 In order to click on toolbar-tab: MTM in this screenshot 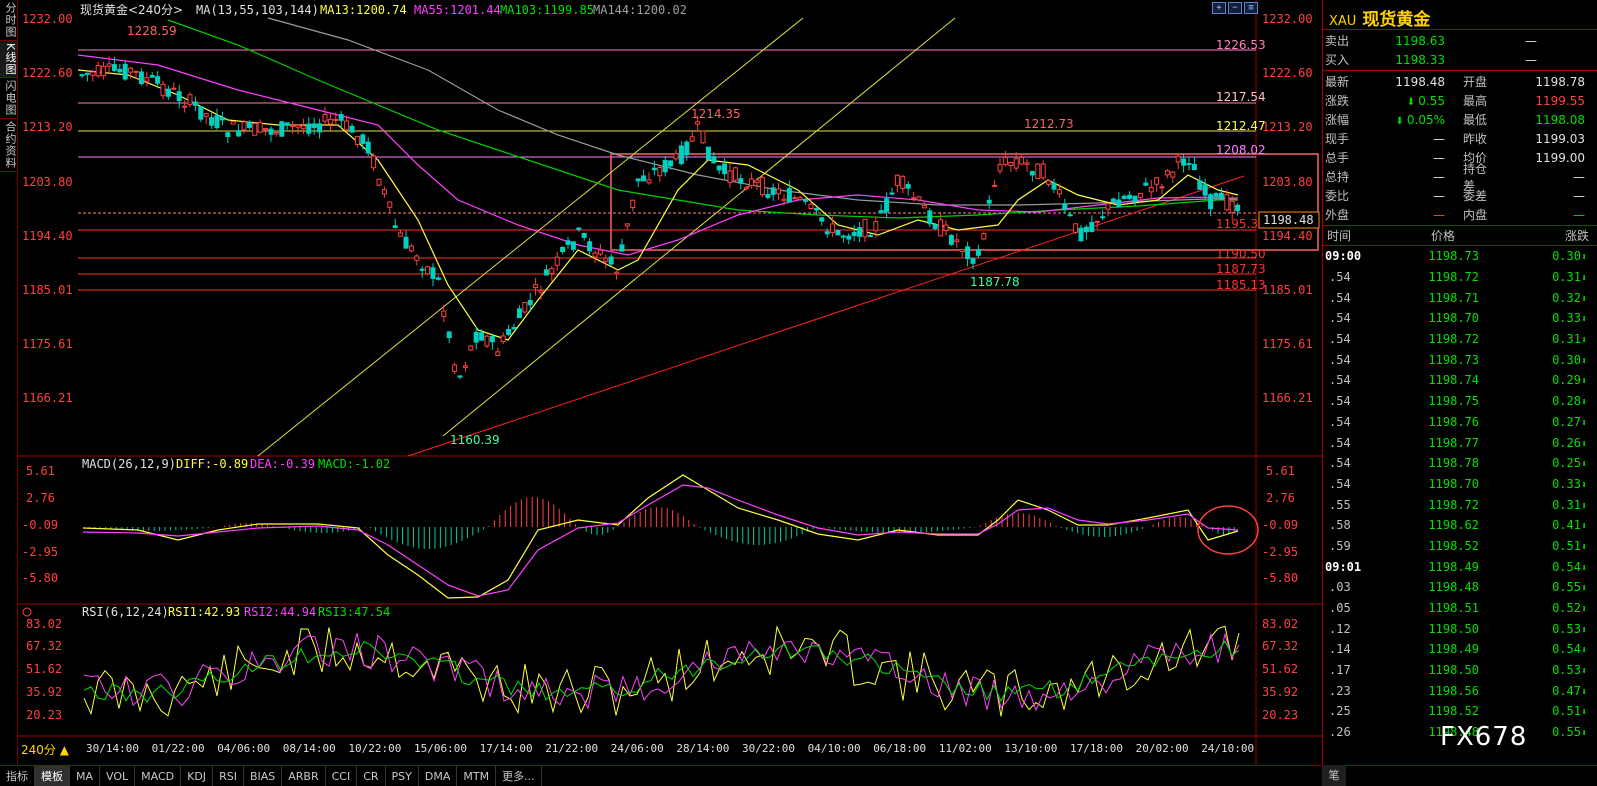, I will do `click(477, 775)`.